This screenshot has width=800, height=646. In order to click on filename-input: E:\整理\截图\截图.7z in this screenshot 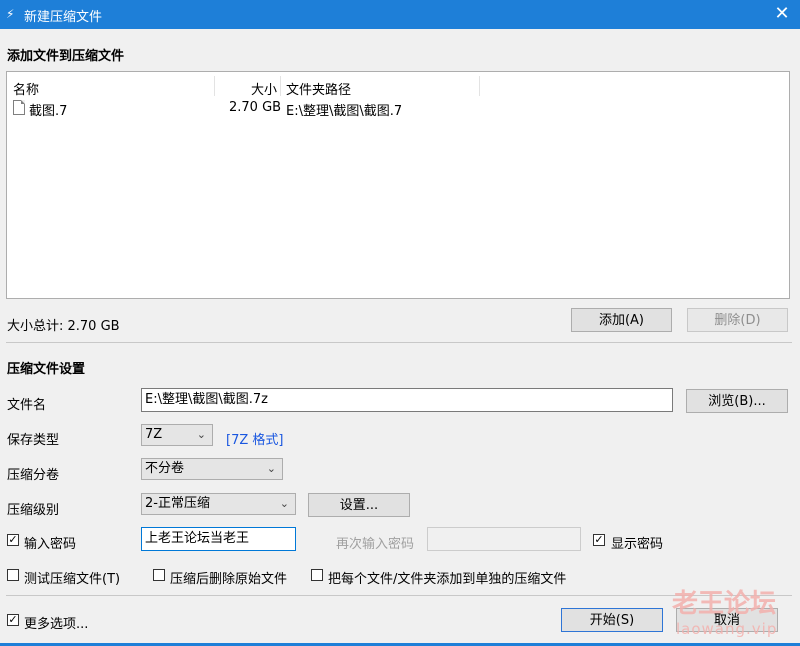, I will do `click(407, 400)`.